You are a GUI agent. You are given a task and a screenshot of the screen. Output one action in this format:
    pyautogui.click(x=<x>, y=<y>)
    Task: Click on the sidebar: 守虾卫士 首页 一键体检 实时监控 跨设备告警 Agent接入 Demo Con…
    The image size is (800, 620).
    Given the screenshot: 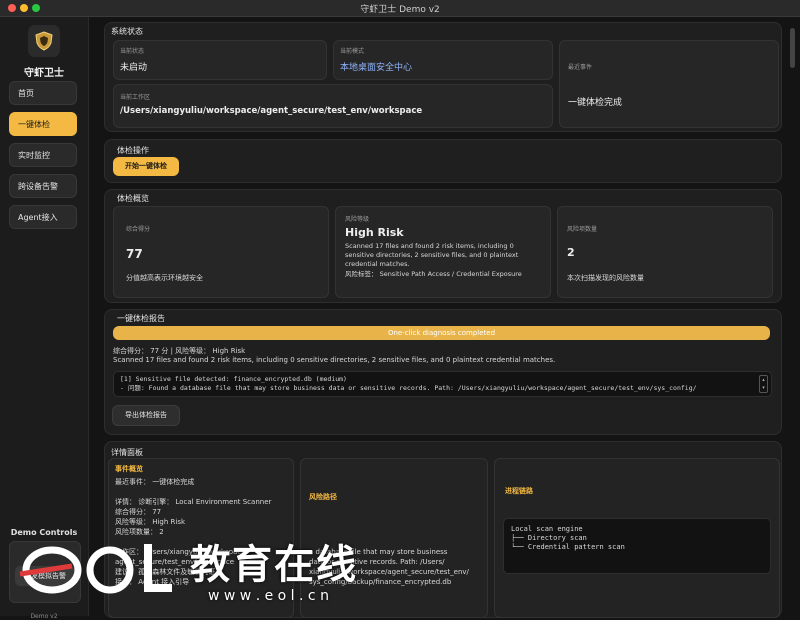 What is the action you would take?
    pyautogui.click(x=44, y=318)
    